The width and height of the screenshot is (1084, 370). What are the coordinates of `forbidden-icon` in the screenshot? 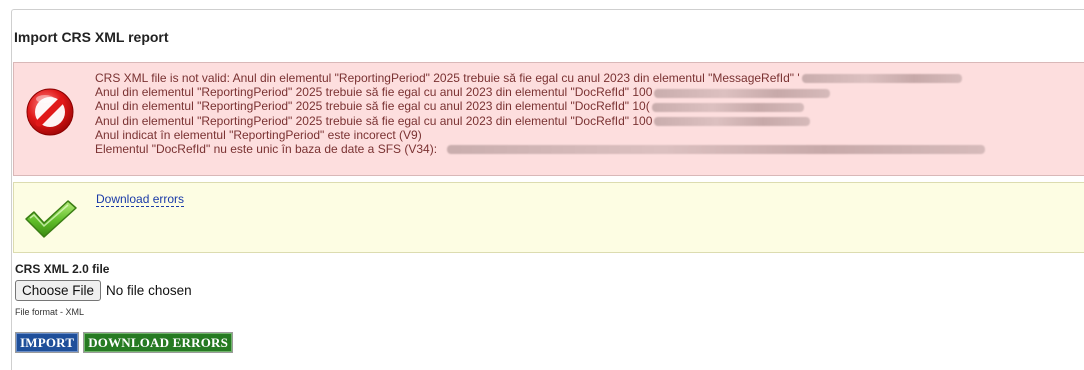 It's located at (50, 112).